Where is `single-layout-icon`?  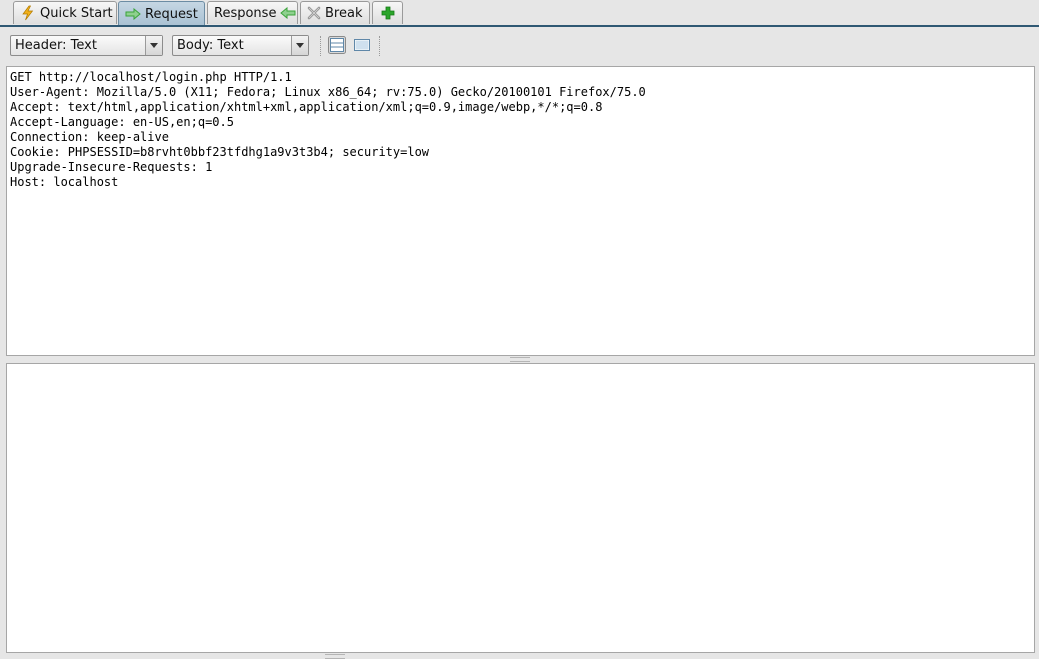 single-layout-icon is located at coordinates (362, 48).